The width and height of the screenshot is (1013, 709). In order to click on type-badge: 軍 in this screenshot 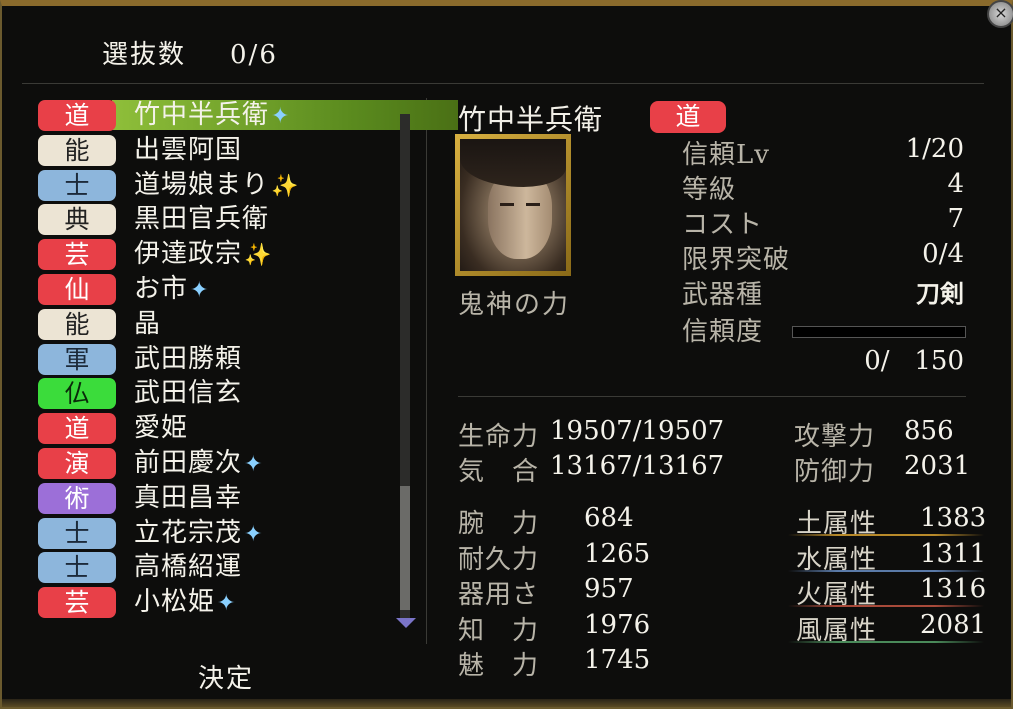, I will do `click(77, 359)`.